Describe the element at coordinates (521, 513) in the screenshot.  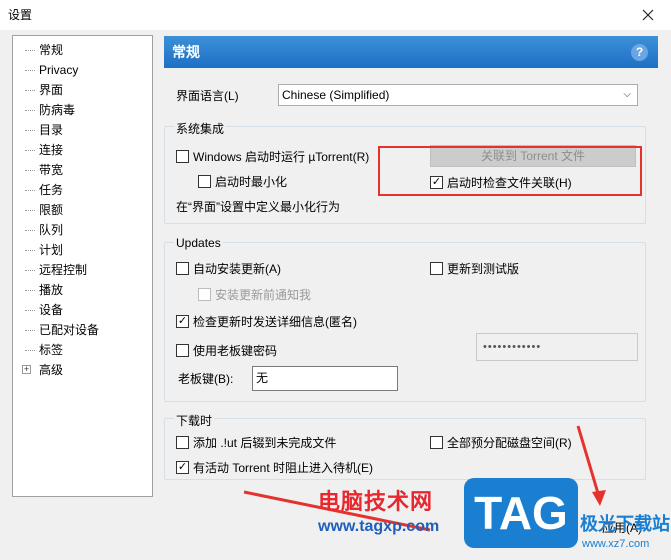
I see `watermark-tag-logo: TAG` at that location.